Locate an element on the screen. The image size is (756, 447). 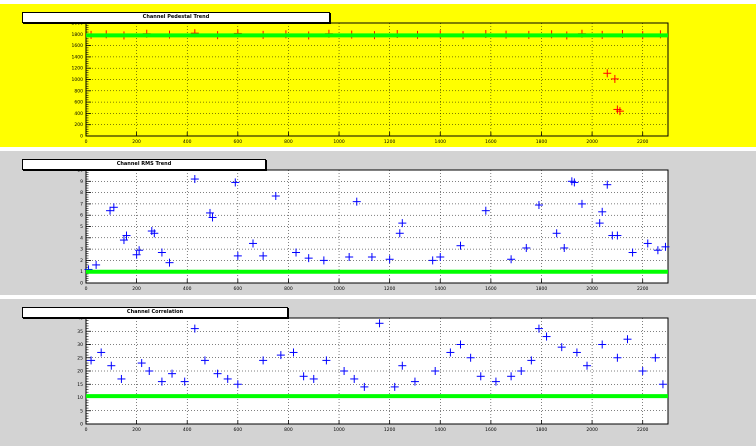
y-tick-label: 4 is located at coordinates (81, 238).